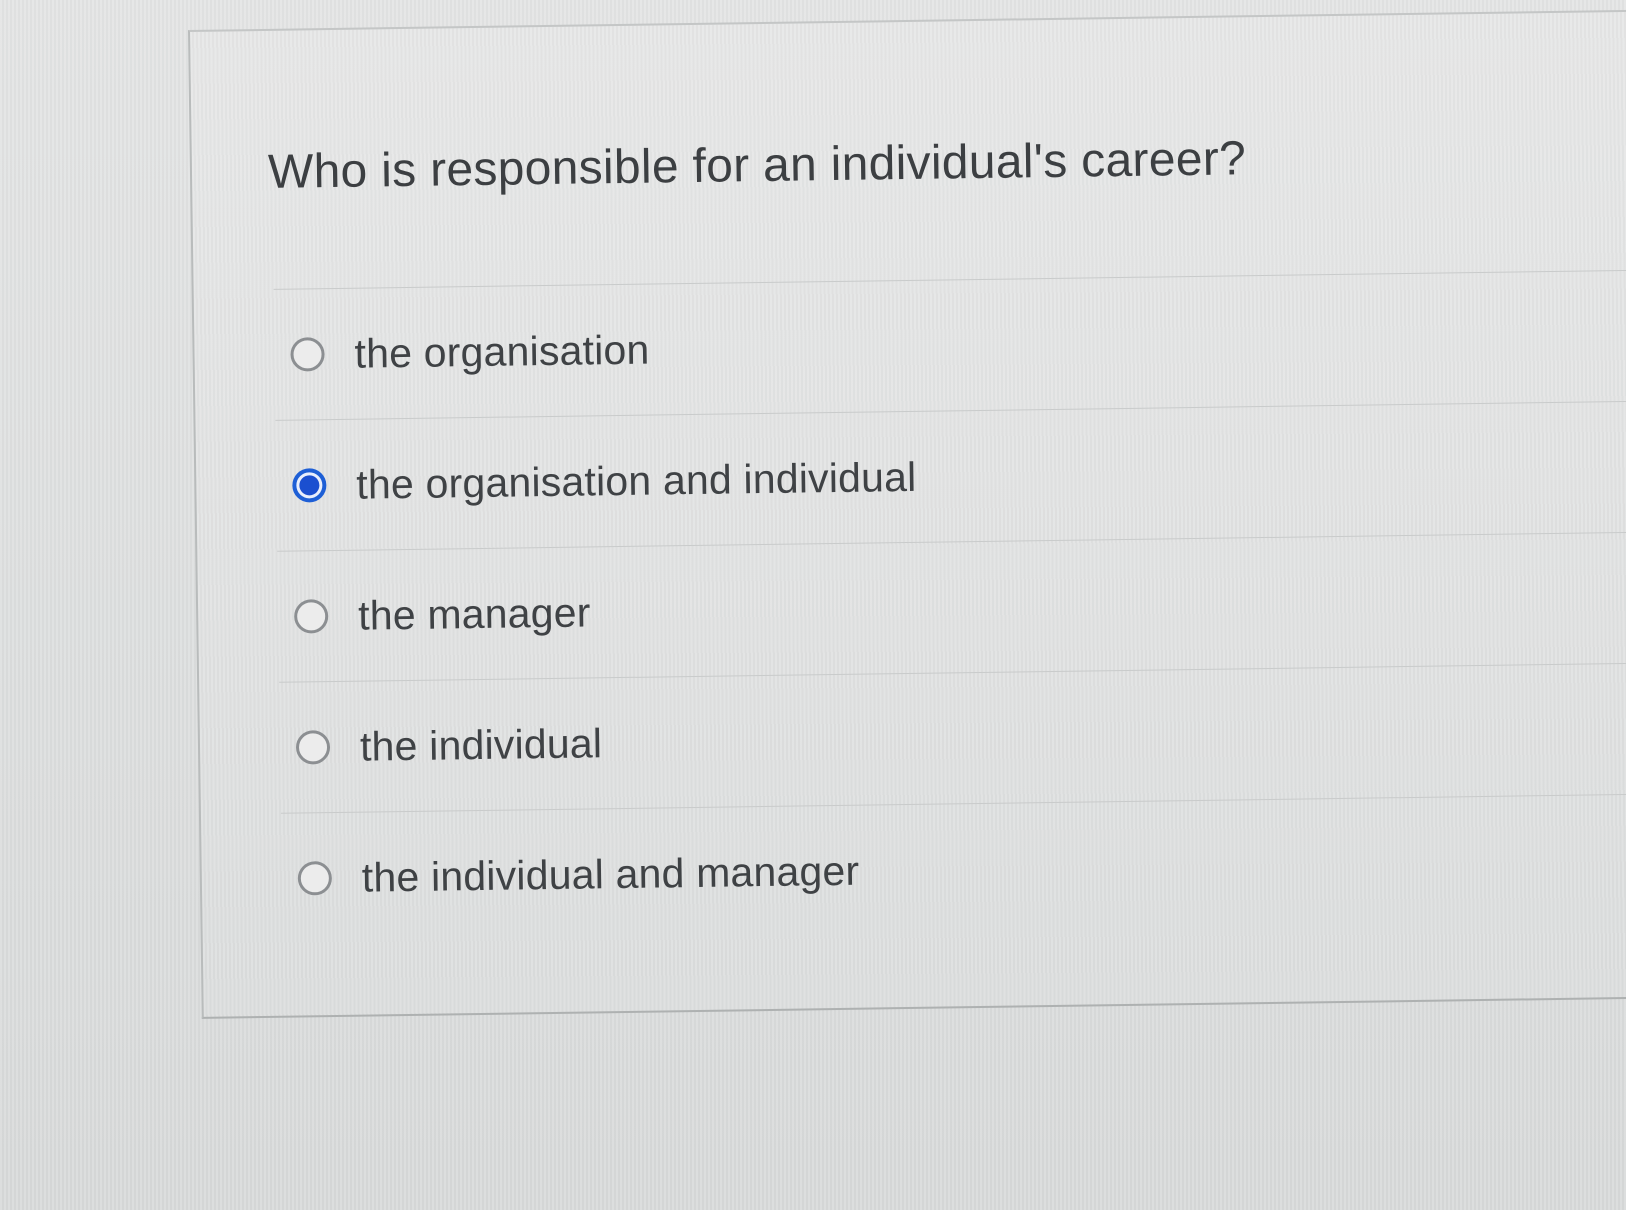 This screenshot has height=1210, width=1626. What do you see at coordinates (502, 351) in the screenshot?
I see `answer-label: the organisation` at bounding box center [502, 351].